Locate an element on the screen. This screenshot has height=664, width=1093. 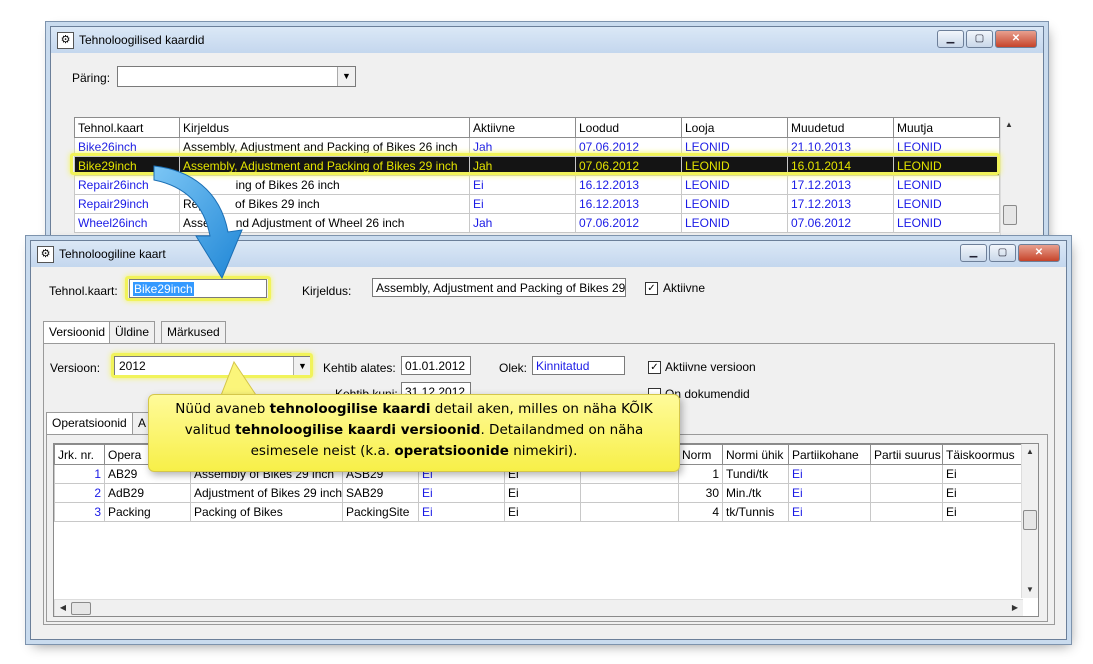
table-cell: tk/Tunnis is located at coordinates (755, 512).